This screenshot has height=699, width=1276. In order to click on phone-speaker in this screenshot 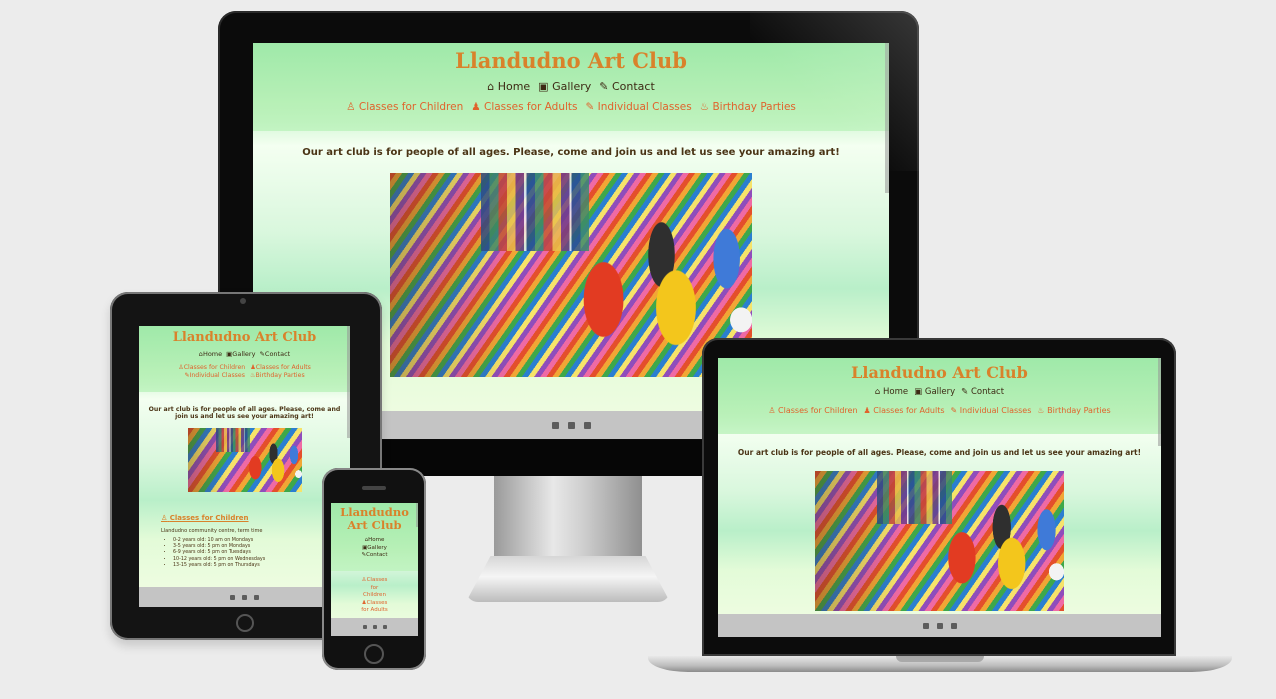, I will do `click(374, 488)`.